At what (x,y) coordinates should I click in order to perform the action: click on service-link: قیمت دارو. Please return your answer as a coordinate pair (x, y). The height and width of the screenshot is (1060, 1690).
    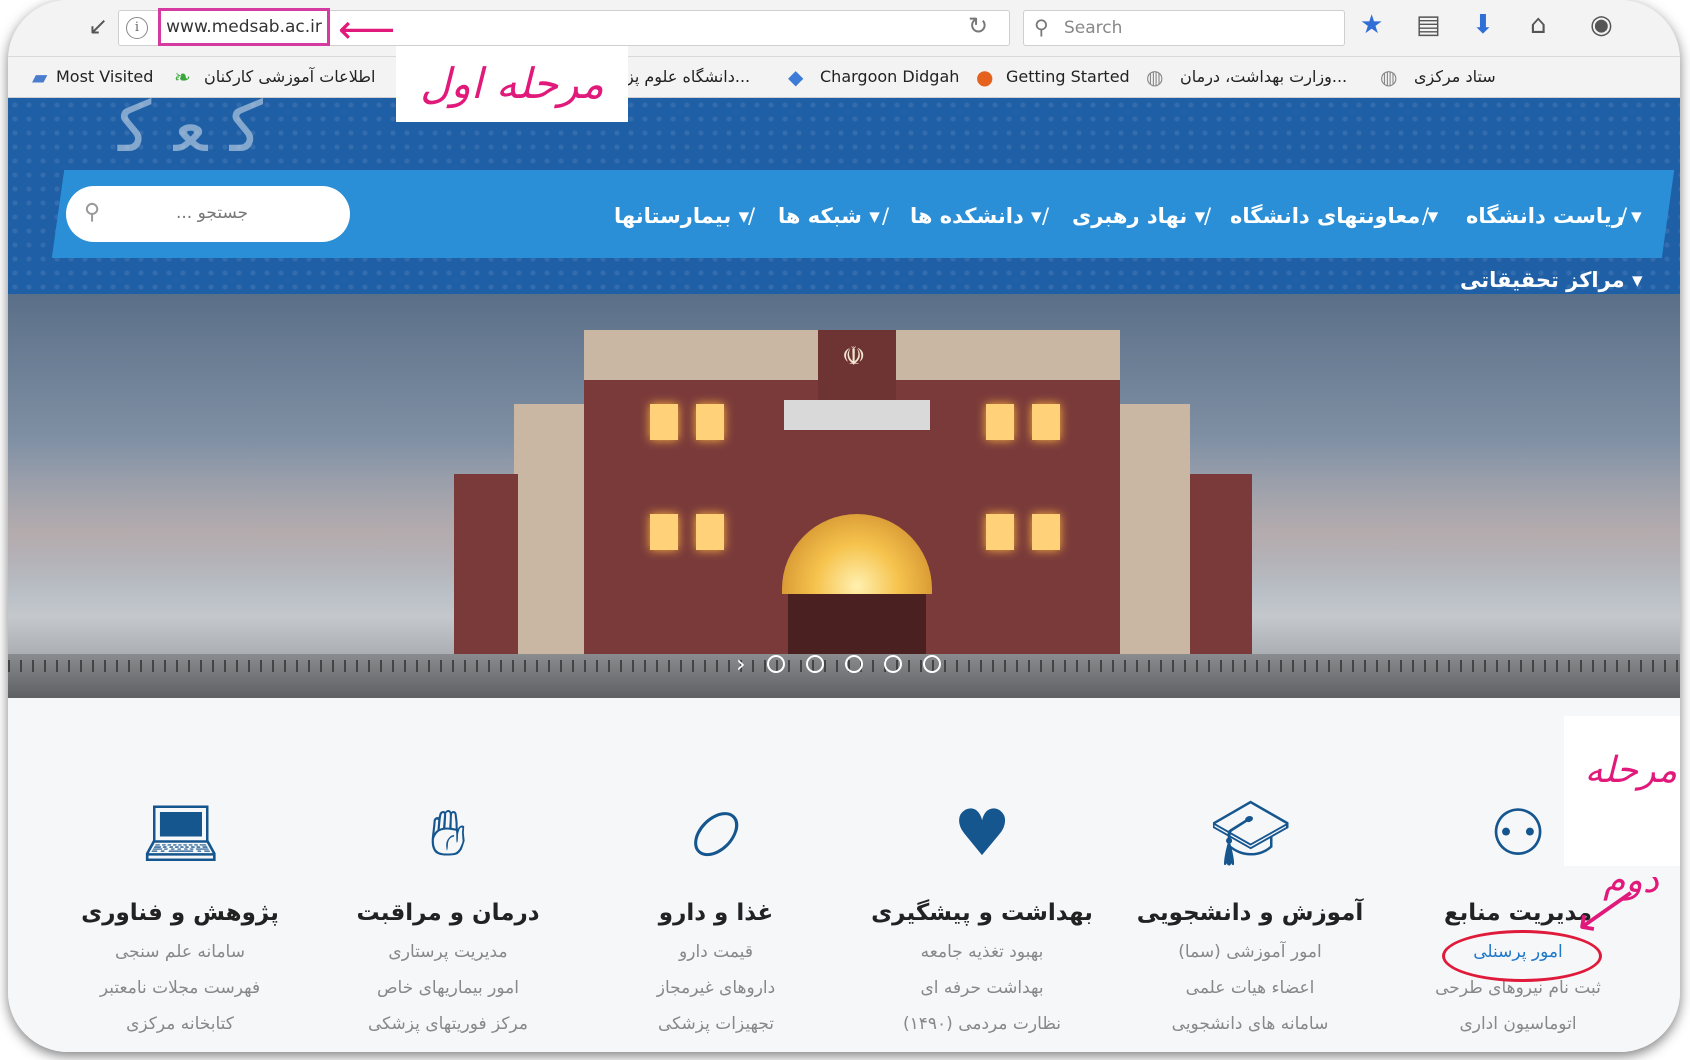
    Looking at the image, I should click on (716, 952).